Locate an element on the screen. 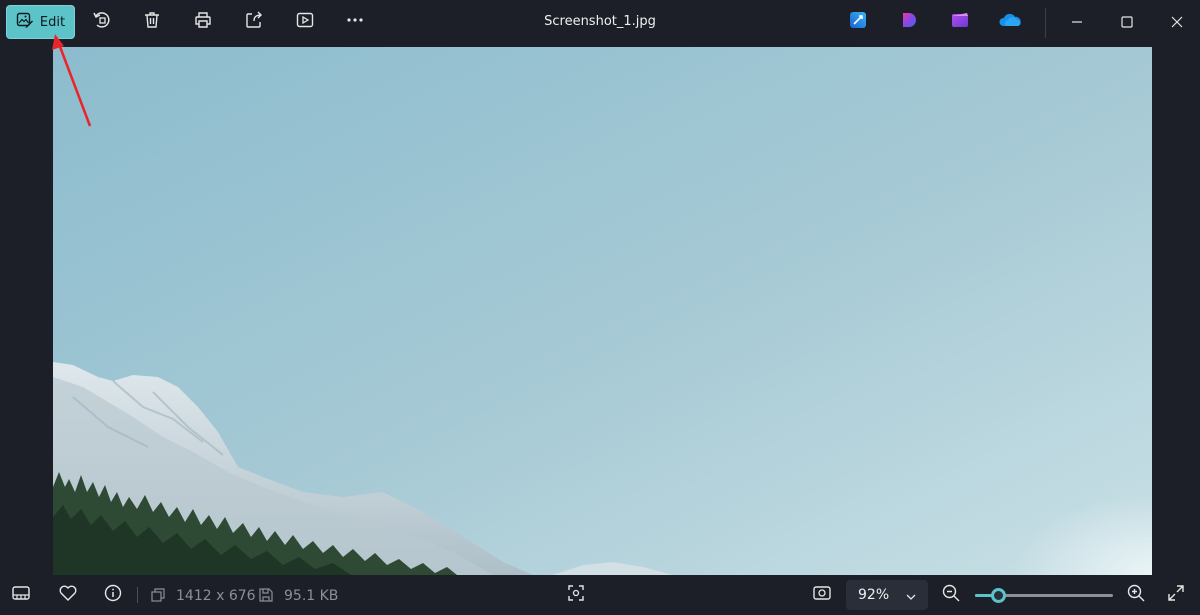  designer-app-button is located at coordinates (858, 22).